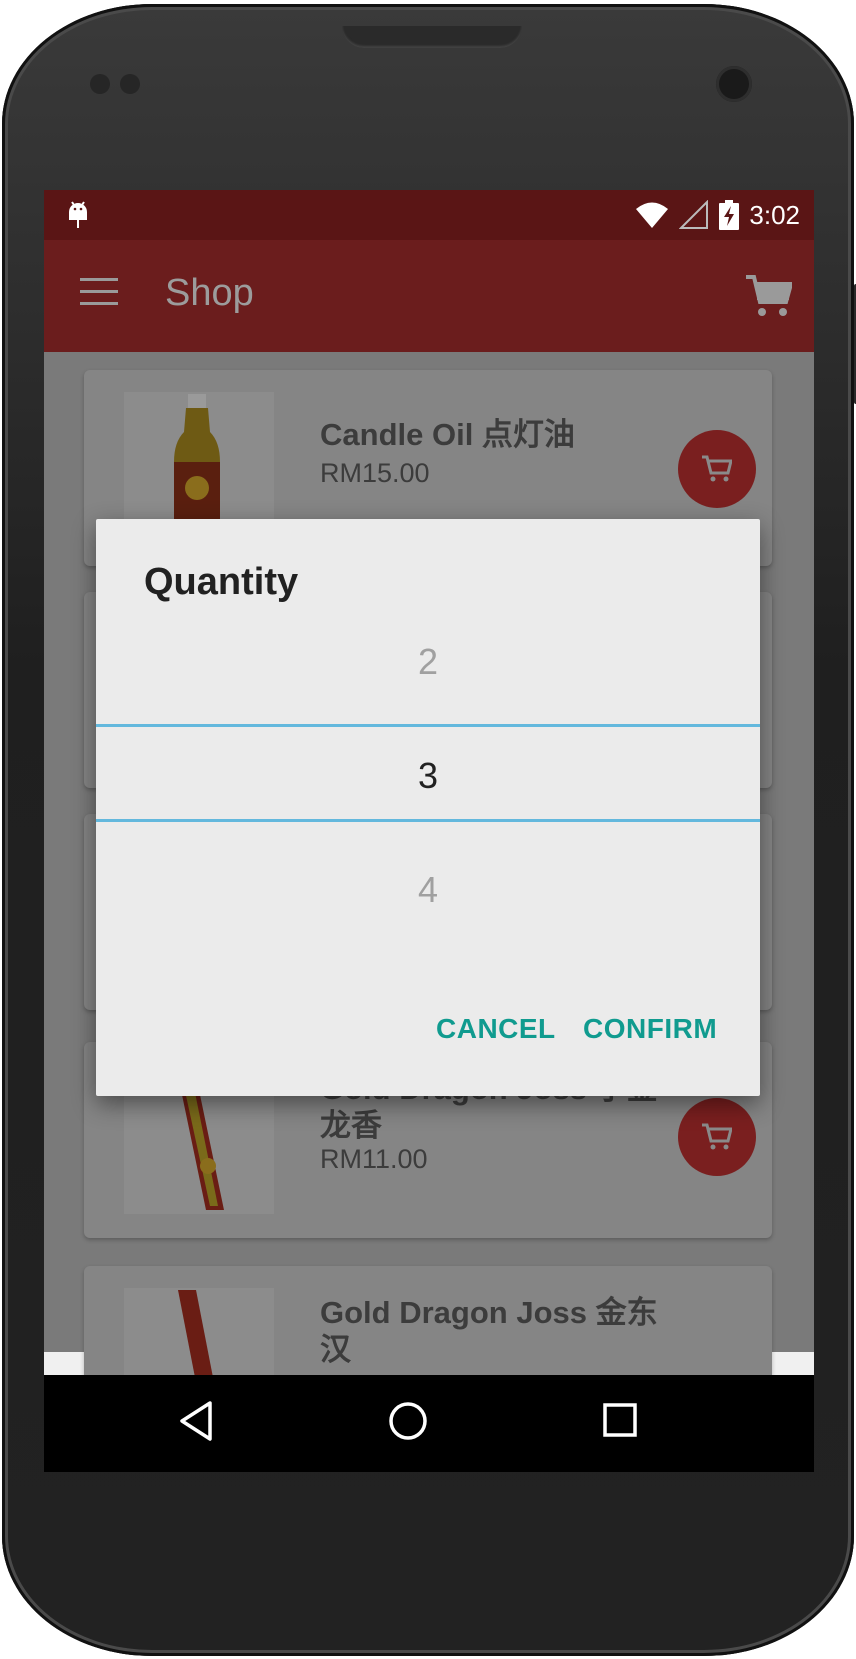 This screenshot has width=856, height=1659. What do you see at coordinates (652, 215) in the screenshot?
I see `wifi-icon` at bounding box center [652, 215].